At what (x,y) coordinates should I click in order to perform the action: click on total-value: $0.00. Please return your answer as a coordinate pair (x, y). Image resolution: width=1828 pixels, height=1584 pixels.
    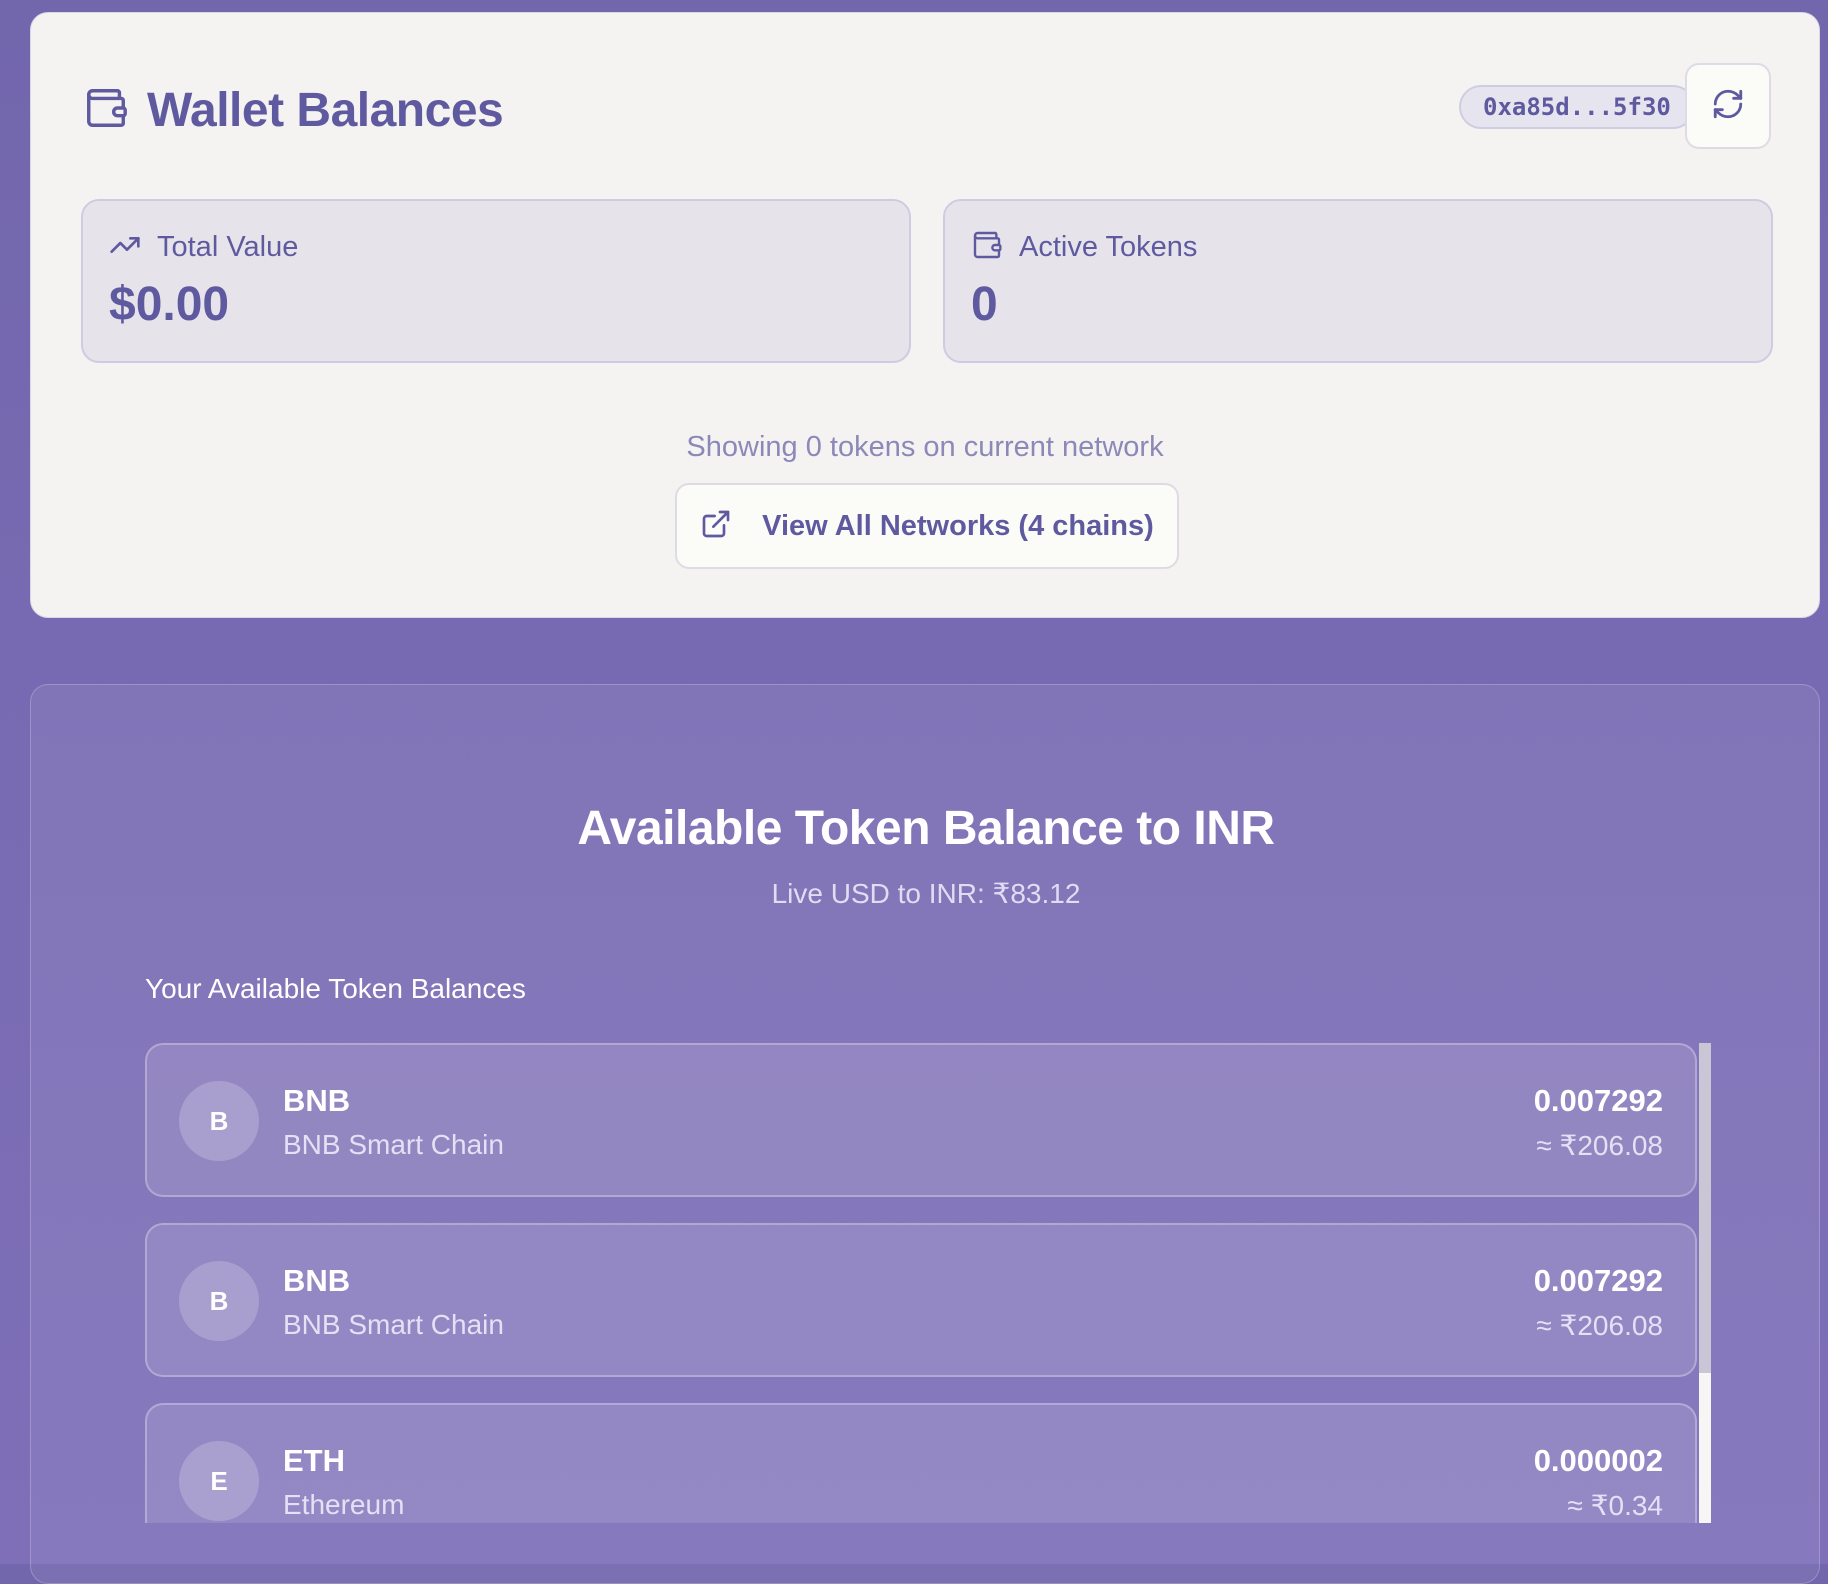
    Looking at the image, I should click on (169, 304).